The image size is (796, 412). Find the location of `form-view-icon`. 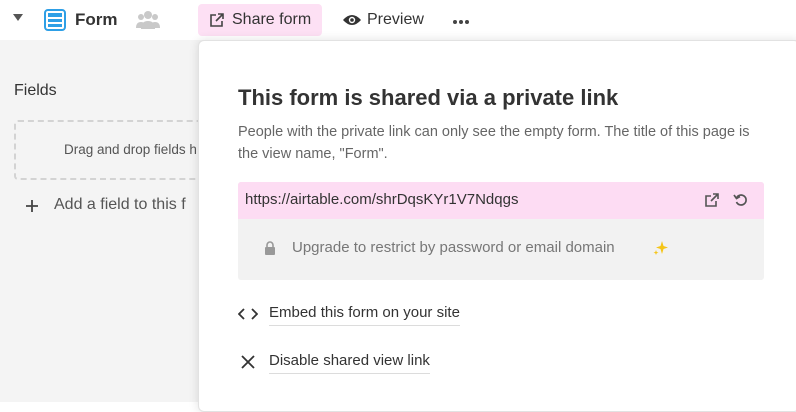

form-view-icon is located at coordinates (55, 20).